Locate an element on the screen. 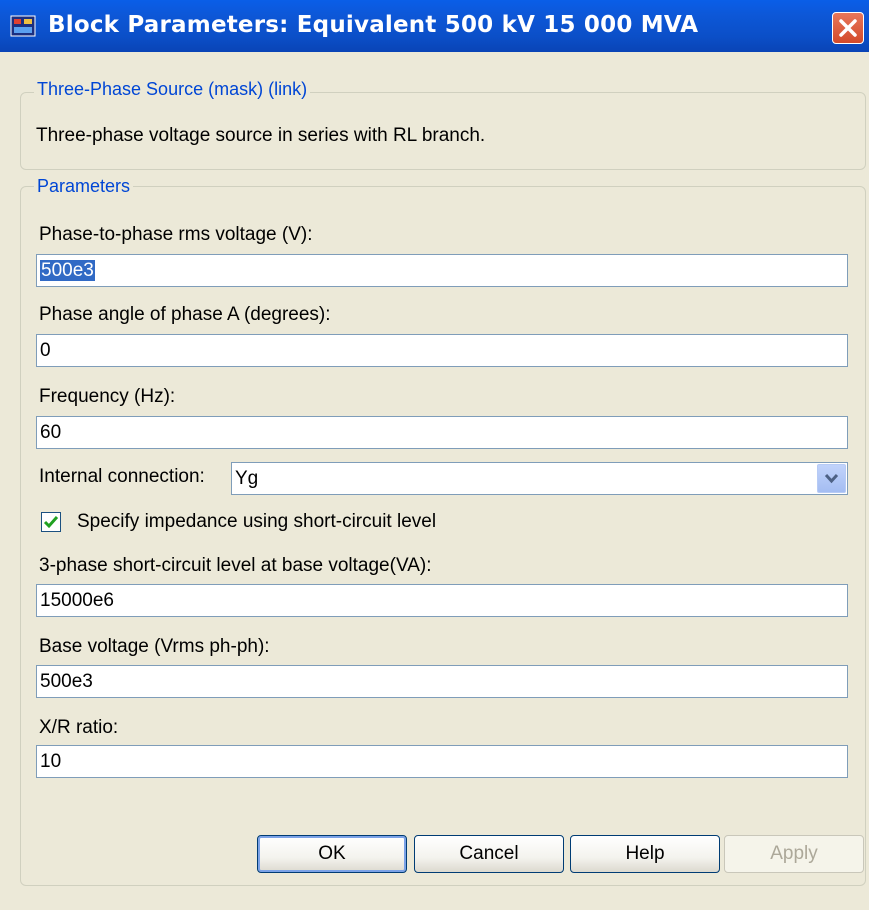 This screenshot has width=869, height=910. xr-ratio-label: X/R ratio: is located at coordinates (79, 727).